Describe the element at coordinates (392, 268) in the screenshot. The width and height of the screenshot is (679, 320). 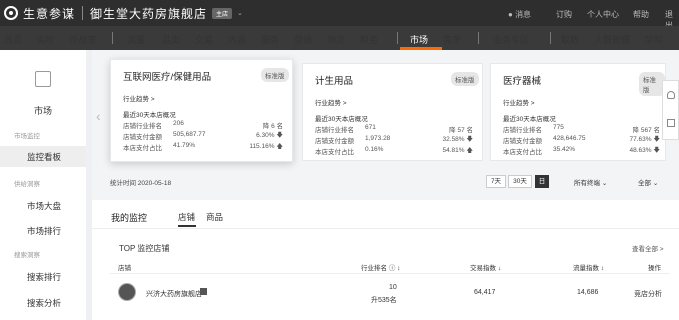
I see `info-icon: ⓘ` at that location.